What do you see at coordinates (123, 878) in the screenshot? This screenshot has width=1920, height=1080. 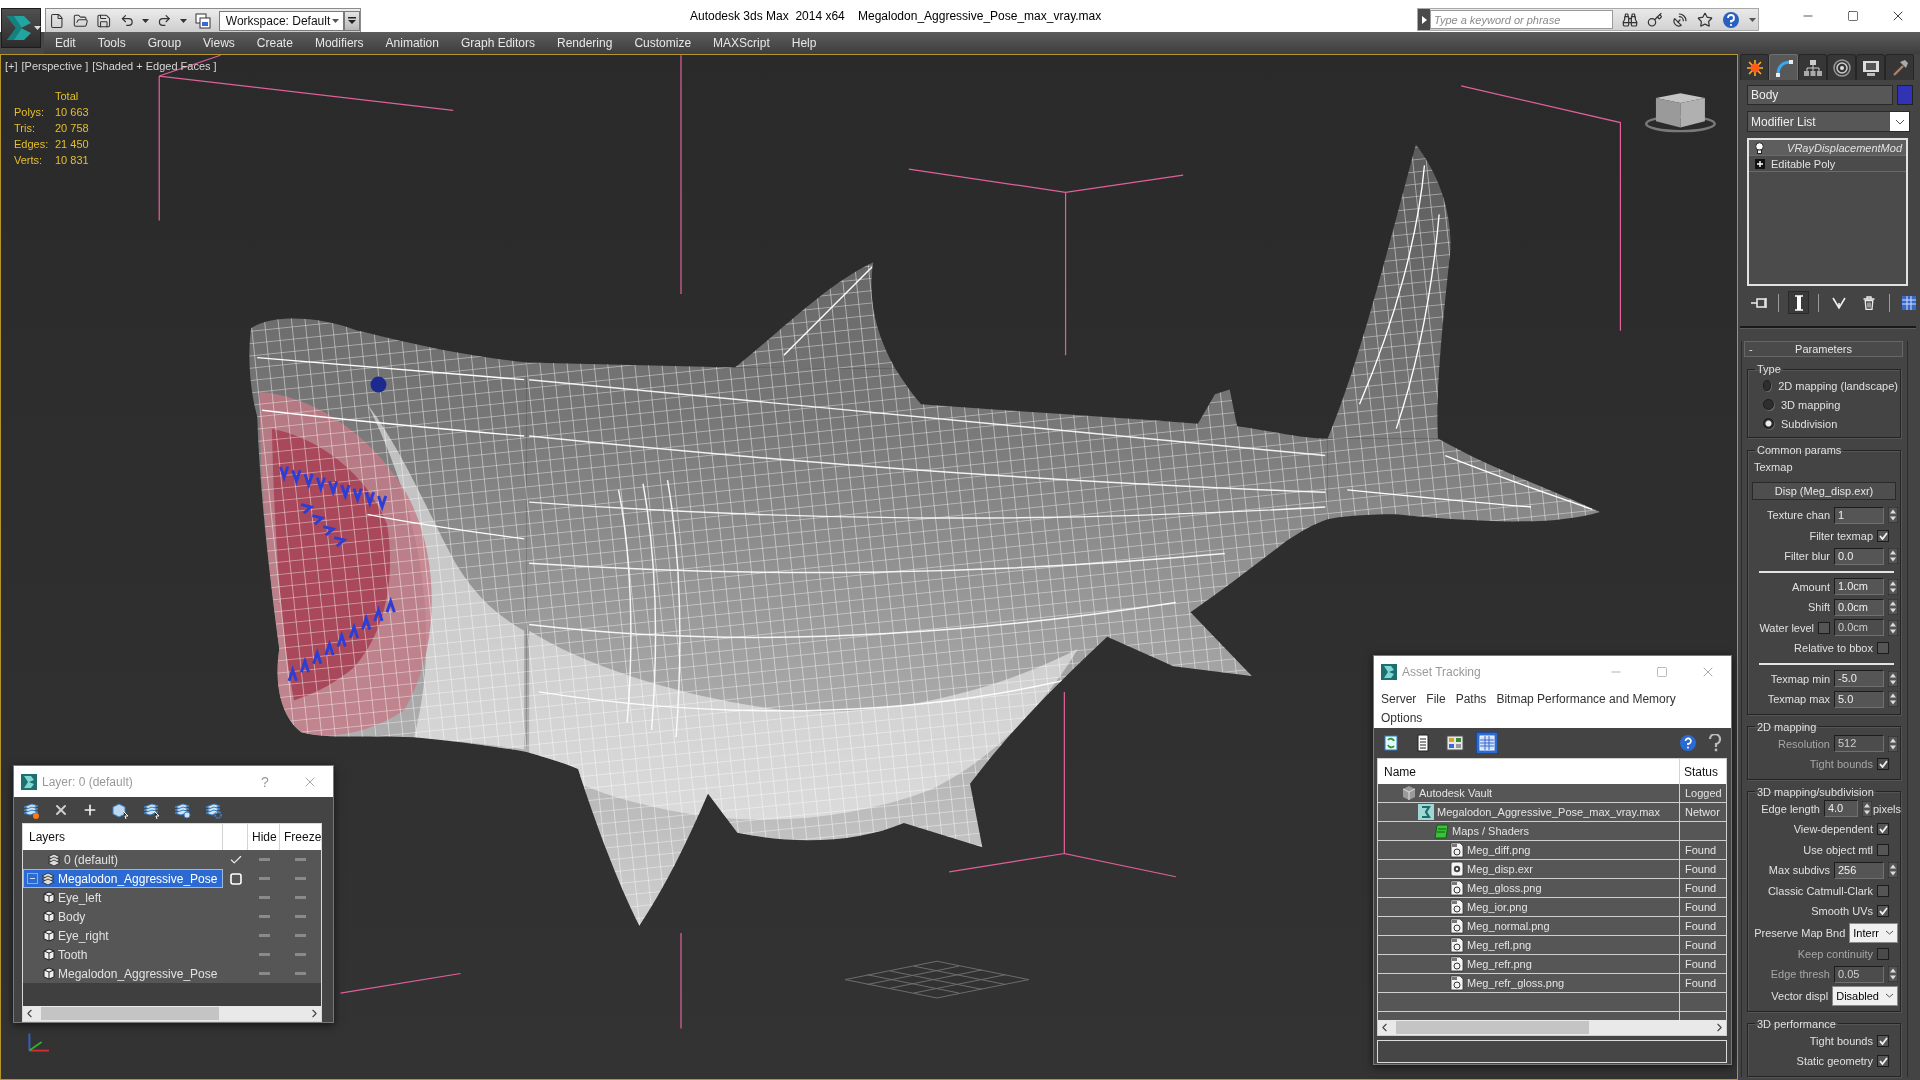 I see `layer-item: Megalodon_Aggressive_Pose` at bounding box center [123, 878].